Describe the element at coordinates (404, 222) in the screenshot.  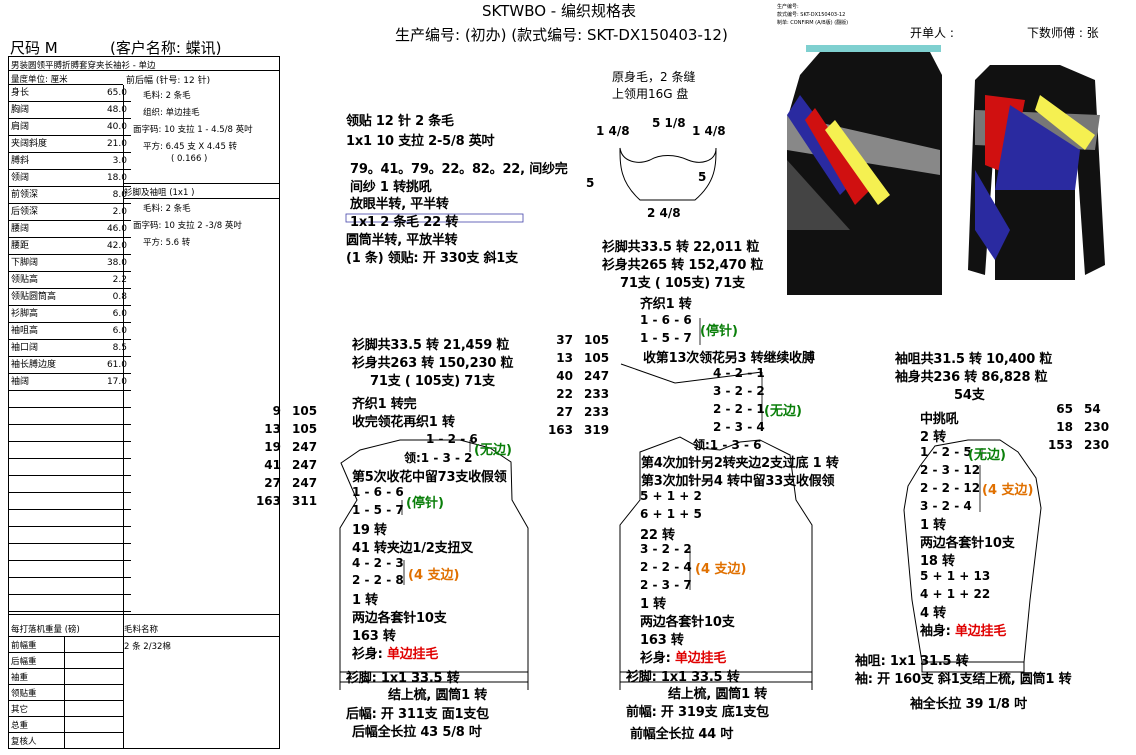
I see `collar-line-6: 1x1 2 条毛 22 转` at that location.